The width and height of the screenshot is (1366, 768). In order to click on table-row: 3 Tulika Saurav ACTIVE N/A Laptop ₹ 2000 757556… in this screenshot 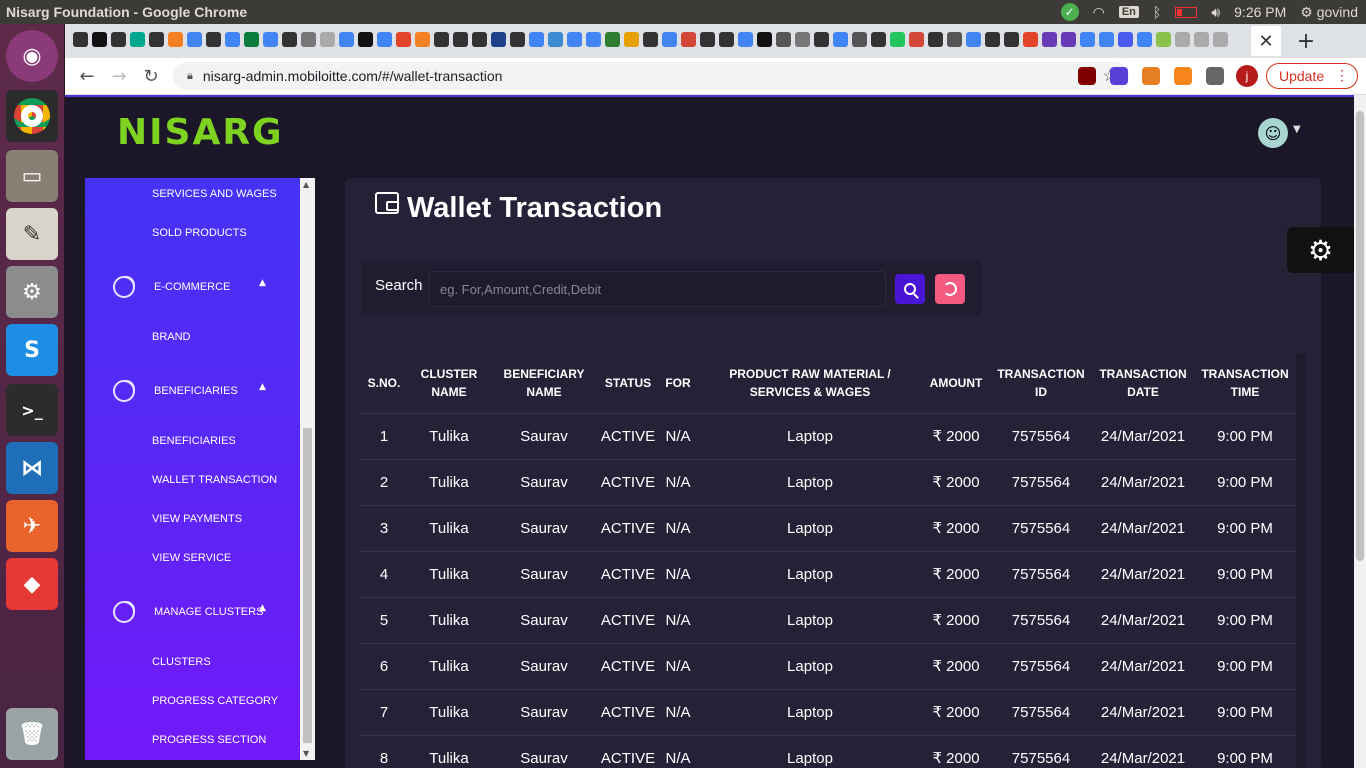, I will do `click(828, 528)`.